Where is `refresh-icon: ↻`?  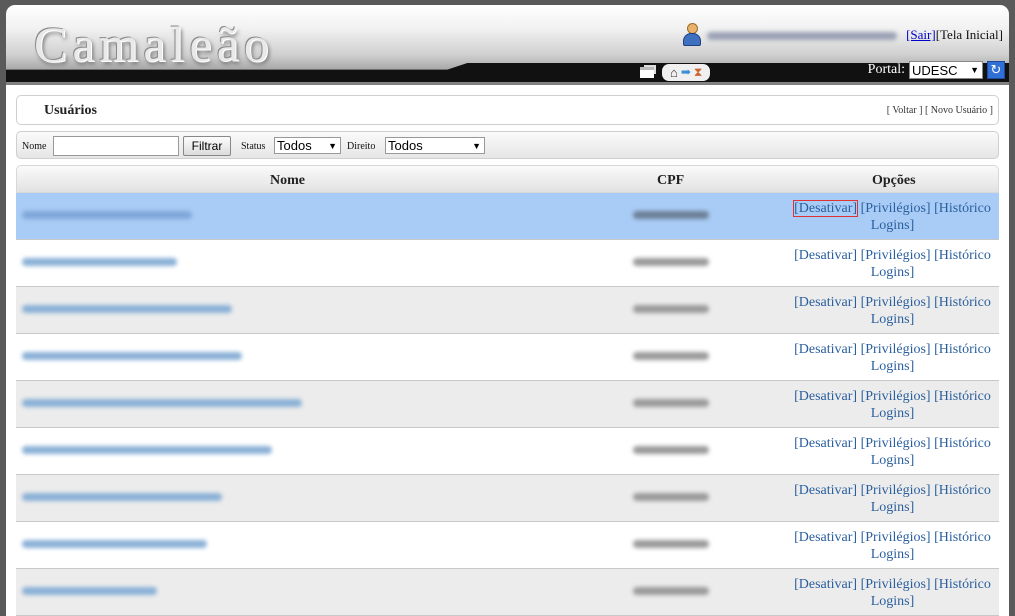
refresh-icon: ↻ is located at coordinates (996, 70).